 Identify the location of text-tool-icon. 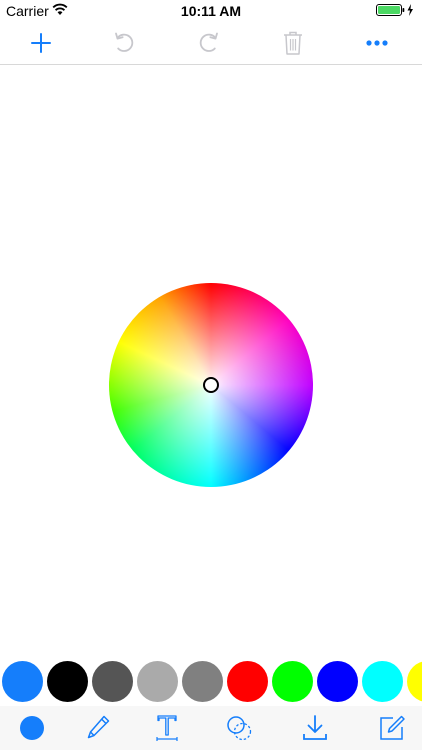
(167, 728).